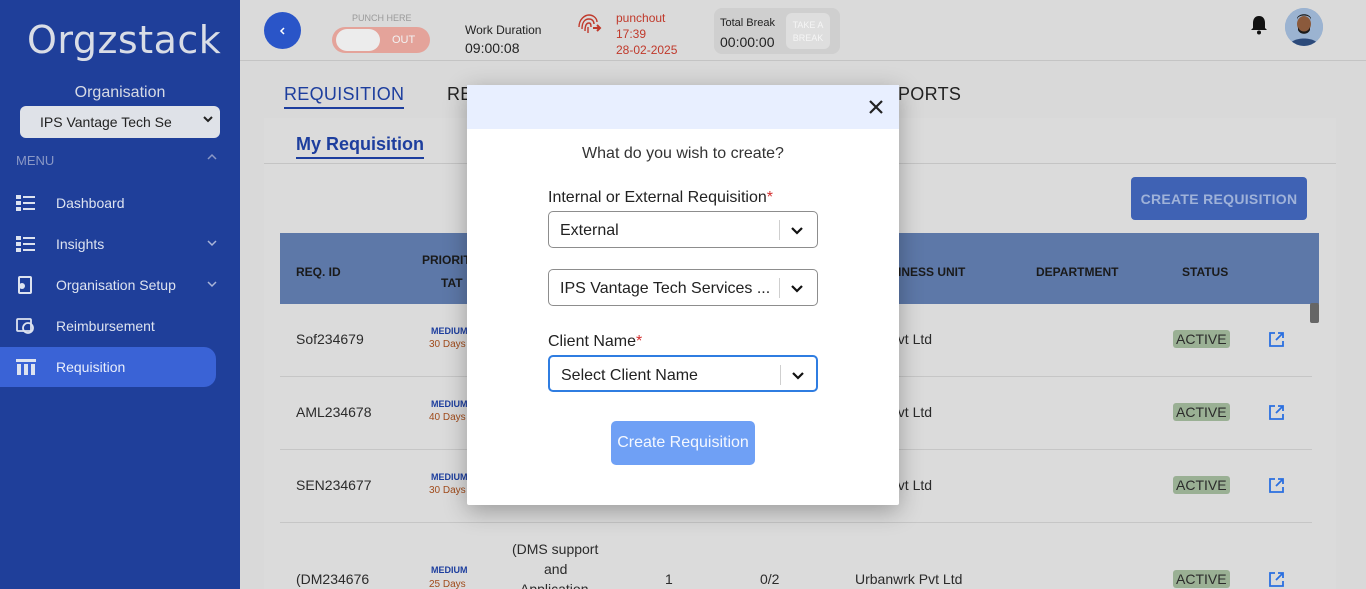 Image resolution: width=1366 pixels, height=589 pixels. What do you see at coordinates (669, 579) in the screenshot?
I see `count-cell: 1` at bounding box center [669, 579].